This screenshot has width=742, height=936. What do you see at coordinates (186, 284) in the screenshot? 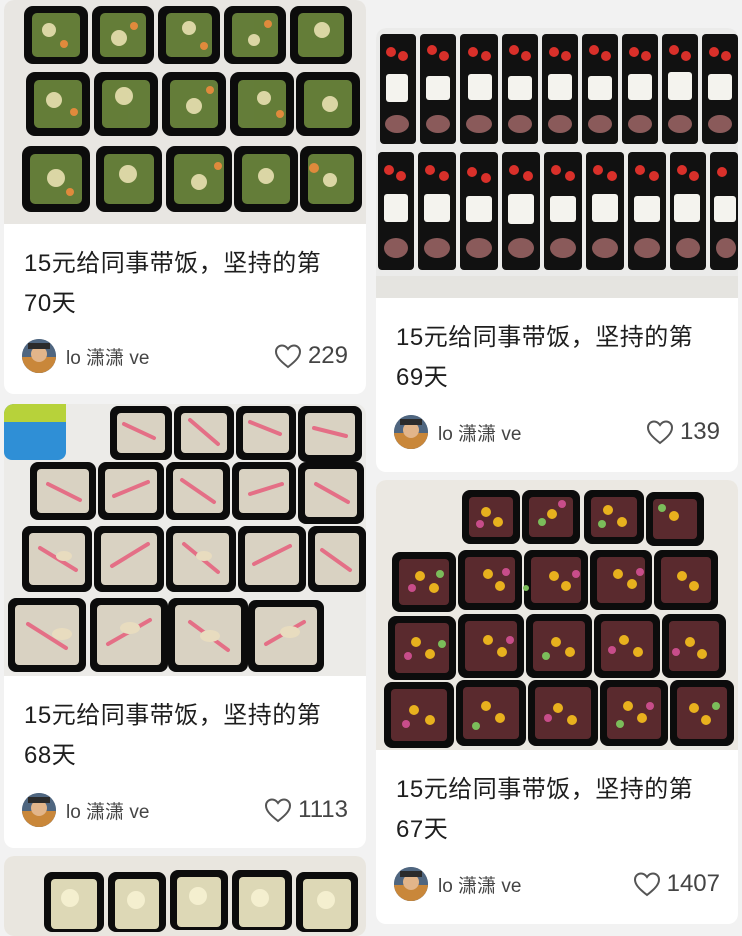
I see `card-title: 15元给同事带饭，坚持的第70天` at bounding box center [186, 284].